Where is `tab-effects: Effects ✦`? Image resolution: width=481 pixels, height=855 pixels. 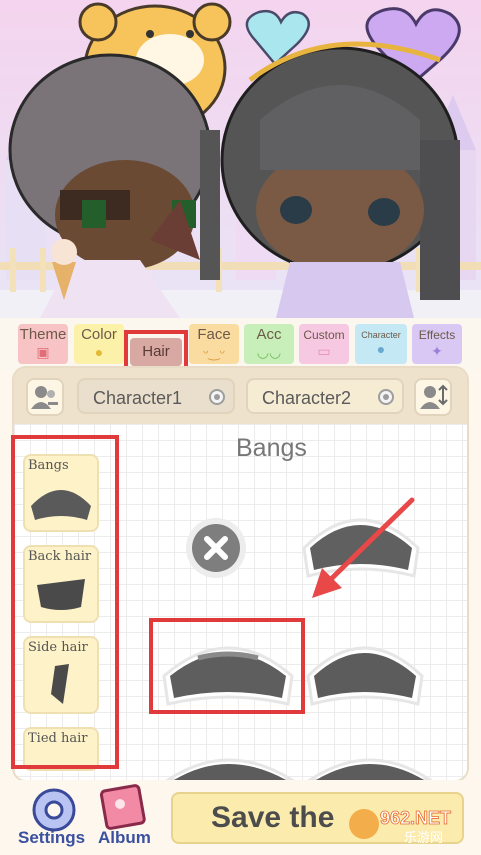
tab-effects: Effects ✦ is located at coordinates (437, 344).